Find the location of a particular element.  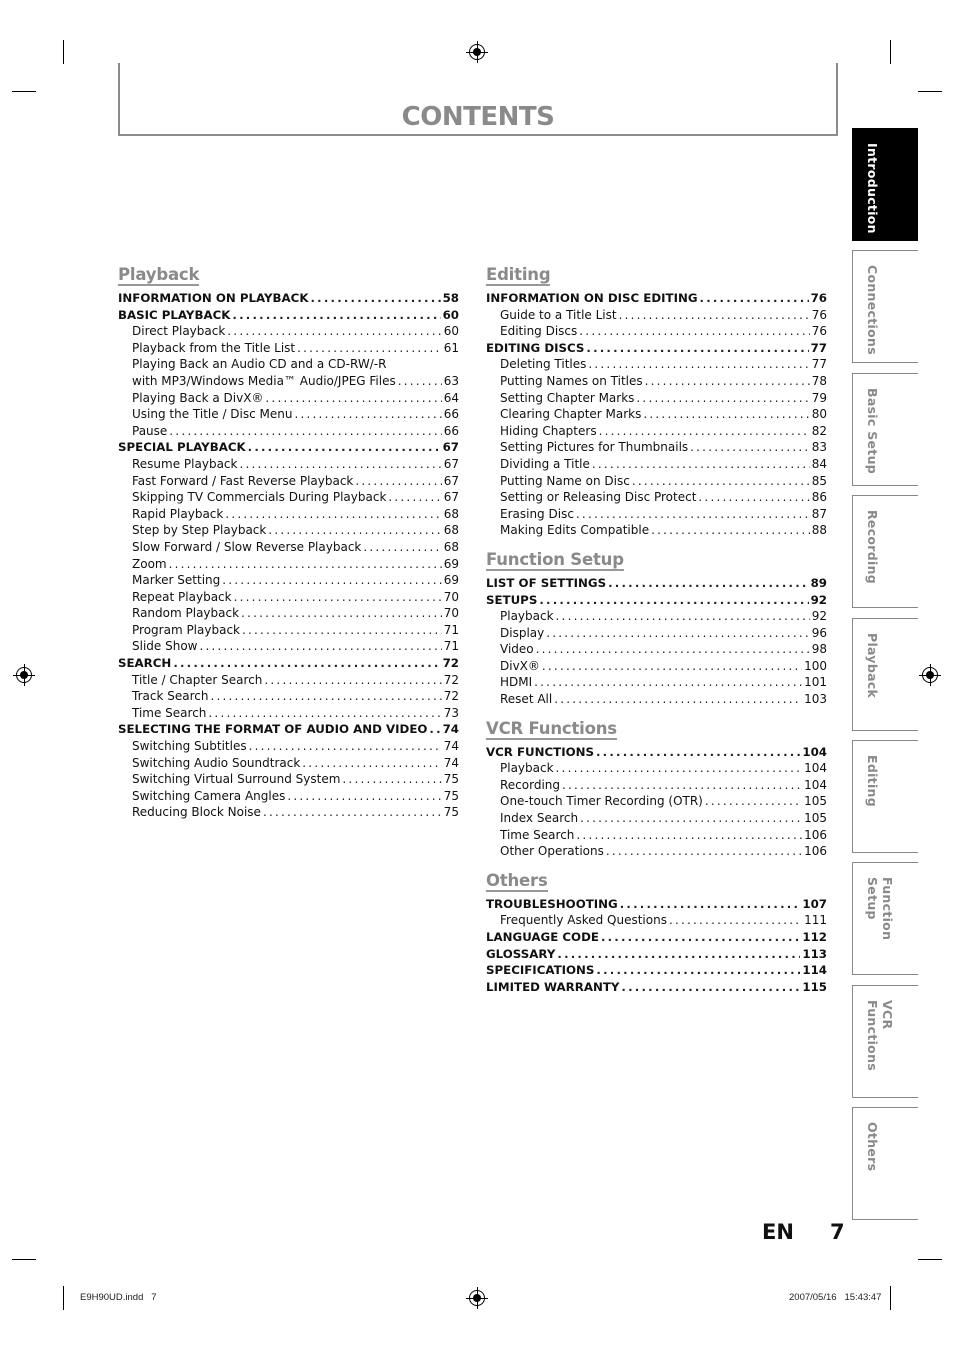

toc-entry: SPECIFICATIONS 114 is located at coordinates (656, 970).